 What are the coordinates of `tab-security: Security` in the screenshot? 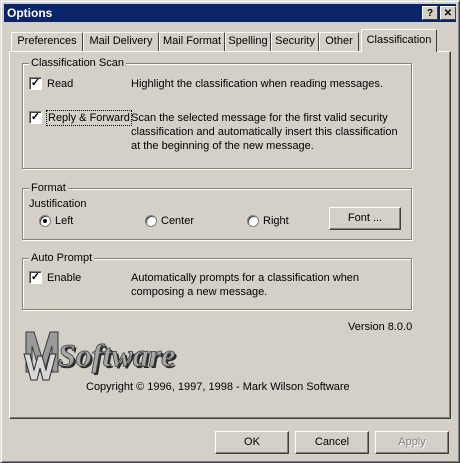 It's located at (295, 41).